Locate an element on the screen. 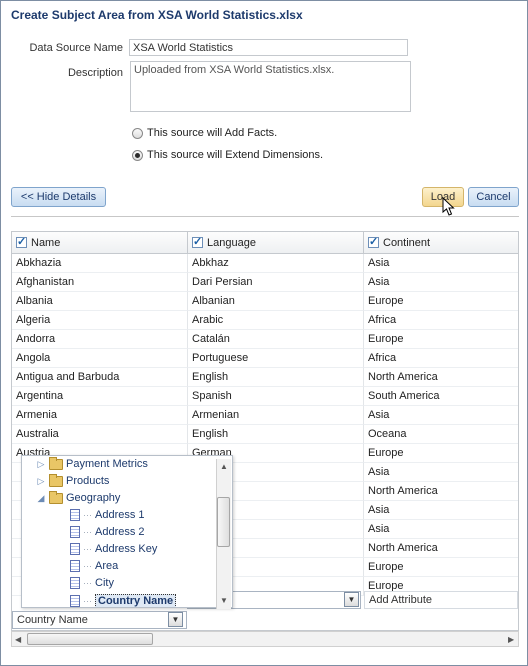 This screenshot has width=528, height=666. column-header-language: Language is located at coordinates (276, 243).